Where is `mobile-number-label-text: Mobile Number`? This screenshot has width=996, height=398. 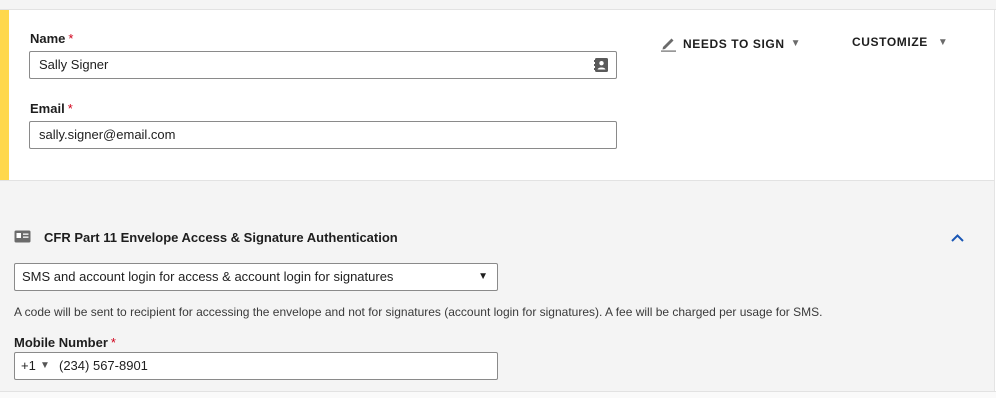 mobile-number-label-text: Mobile Number is located at coordinates (61, 342).